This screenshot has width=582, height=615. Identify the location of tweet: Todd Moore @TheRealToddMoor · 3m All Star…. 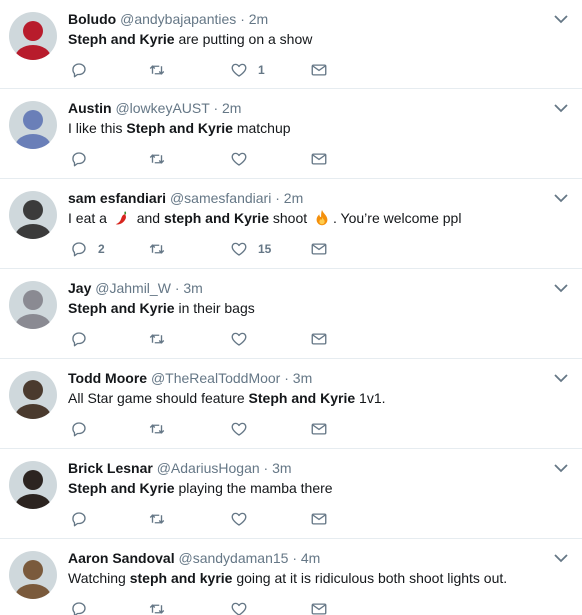
(291, 404).